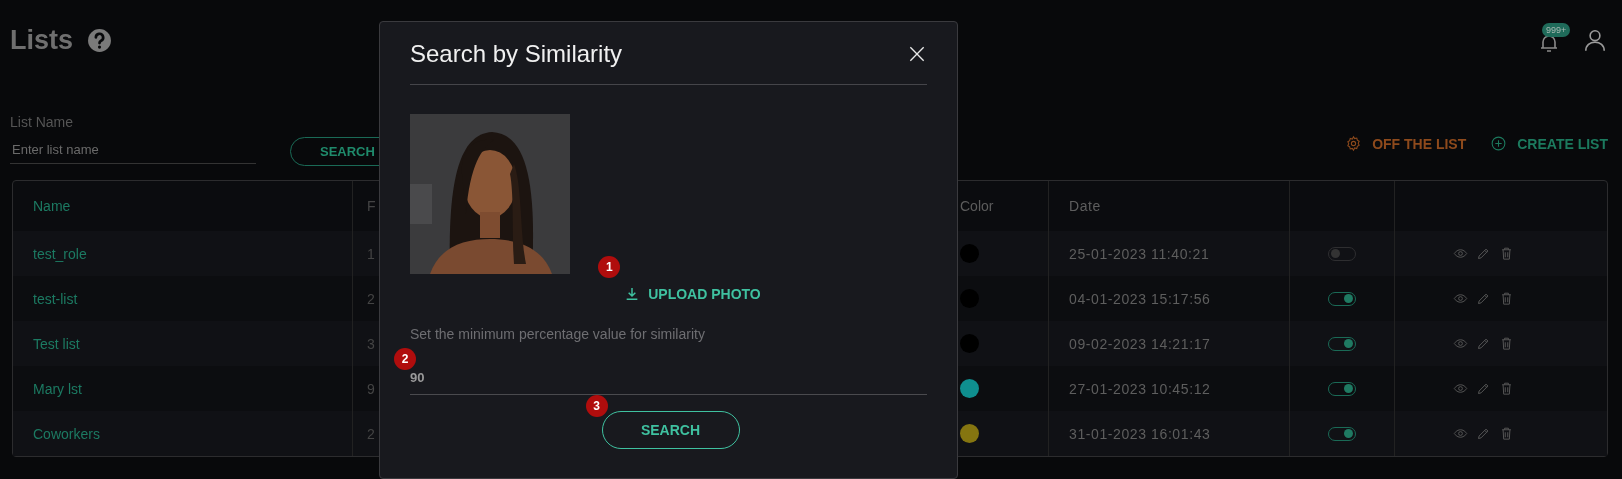  Describe the element at coordinates (52, 206) in the screenshot. I see `column-header: Name` at that location.